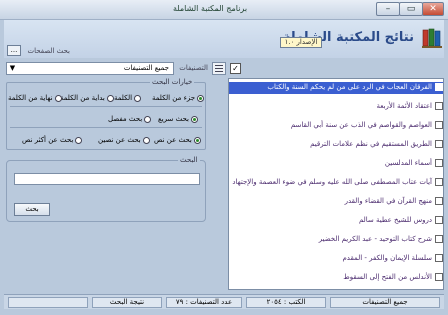  What do you see at coordinates (90, 68) in the screenshot?
I see `category-dropdown: جميع التصنيفات ▼` at bounding box center [90, 68].